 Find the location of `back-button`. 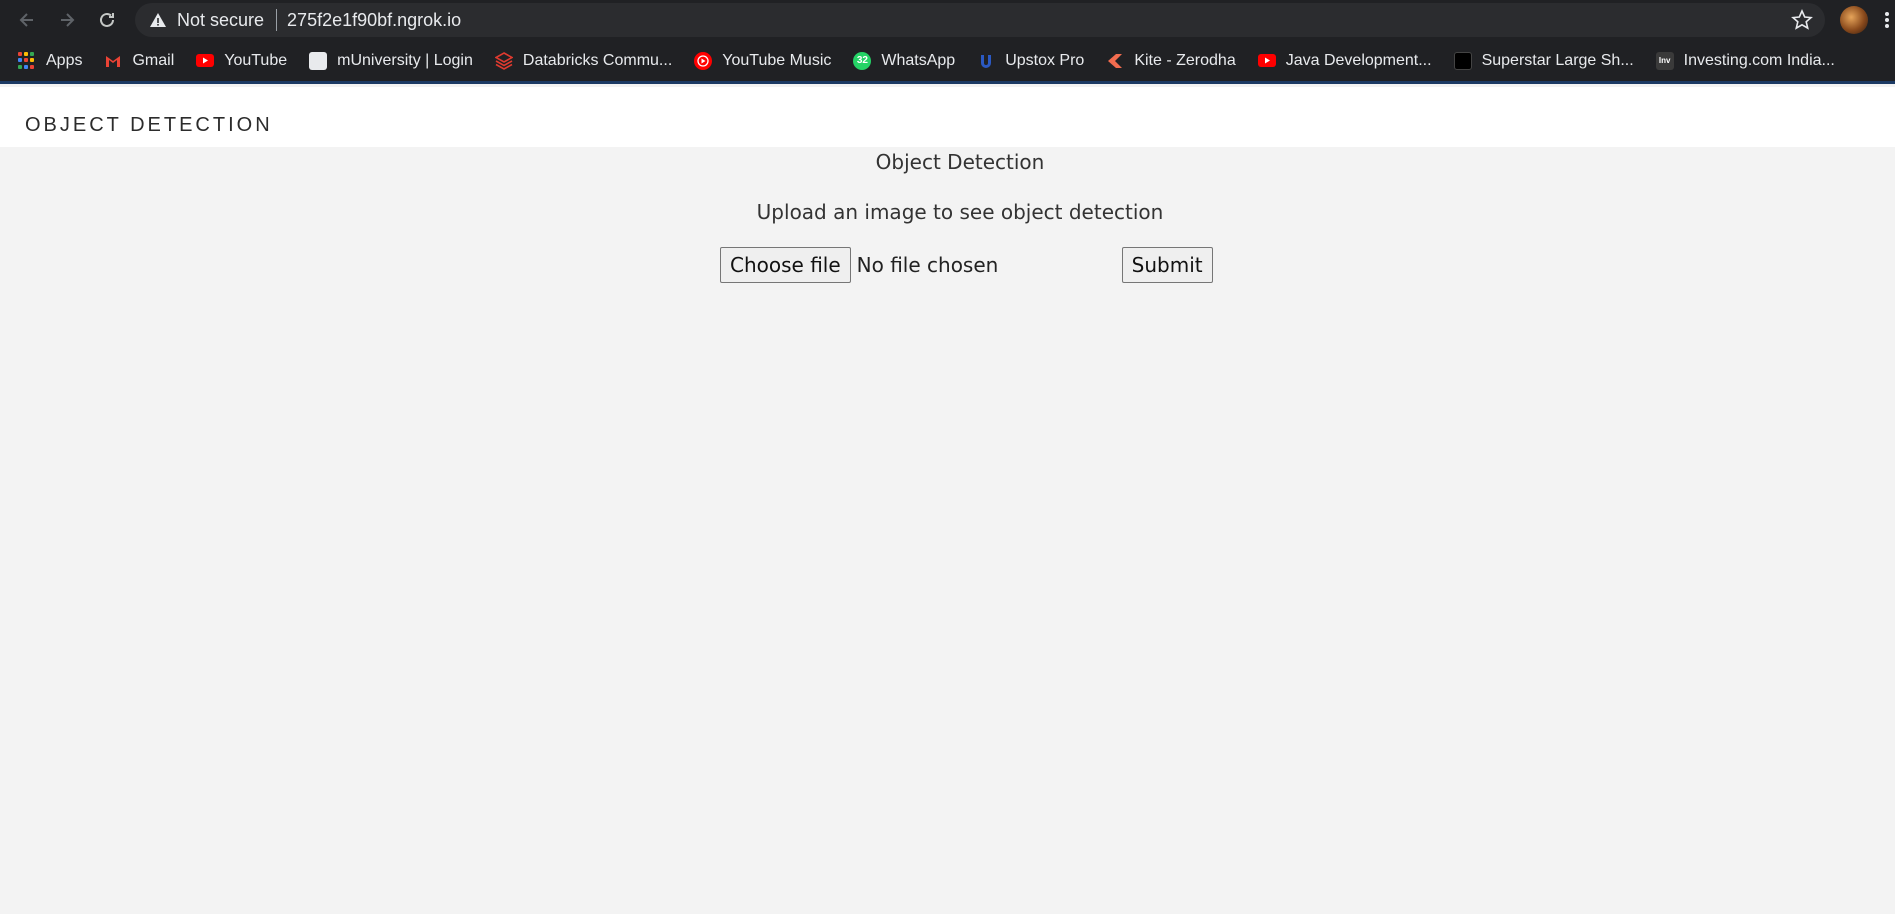

back-button is located at coordinates (27, 20).